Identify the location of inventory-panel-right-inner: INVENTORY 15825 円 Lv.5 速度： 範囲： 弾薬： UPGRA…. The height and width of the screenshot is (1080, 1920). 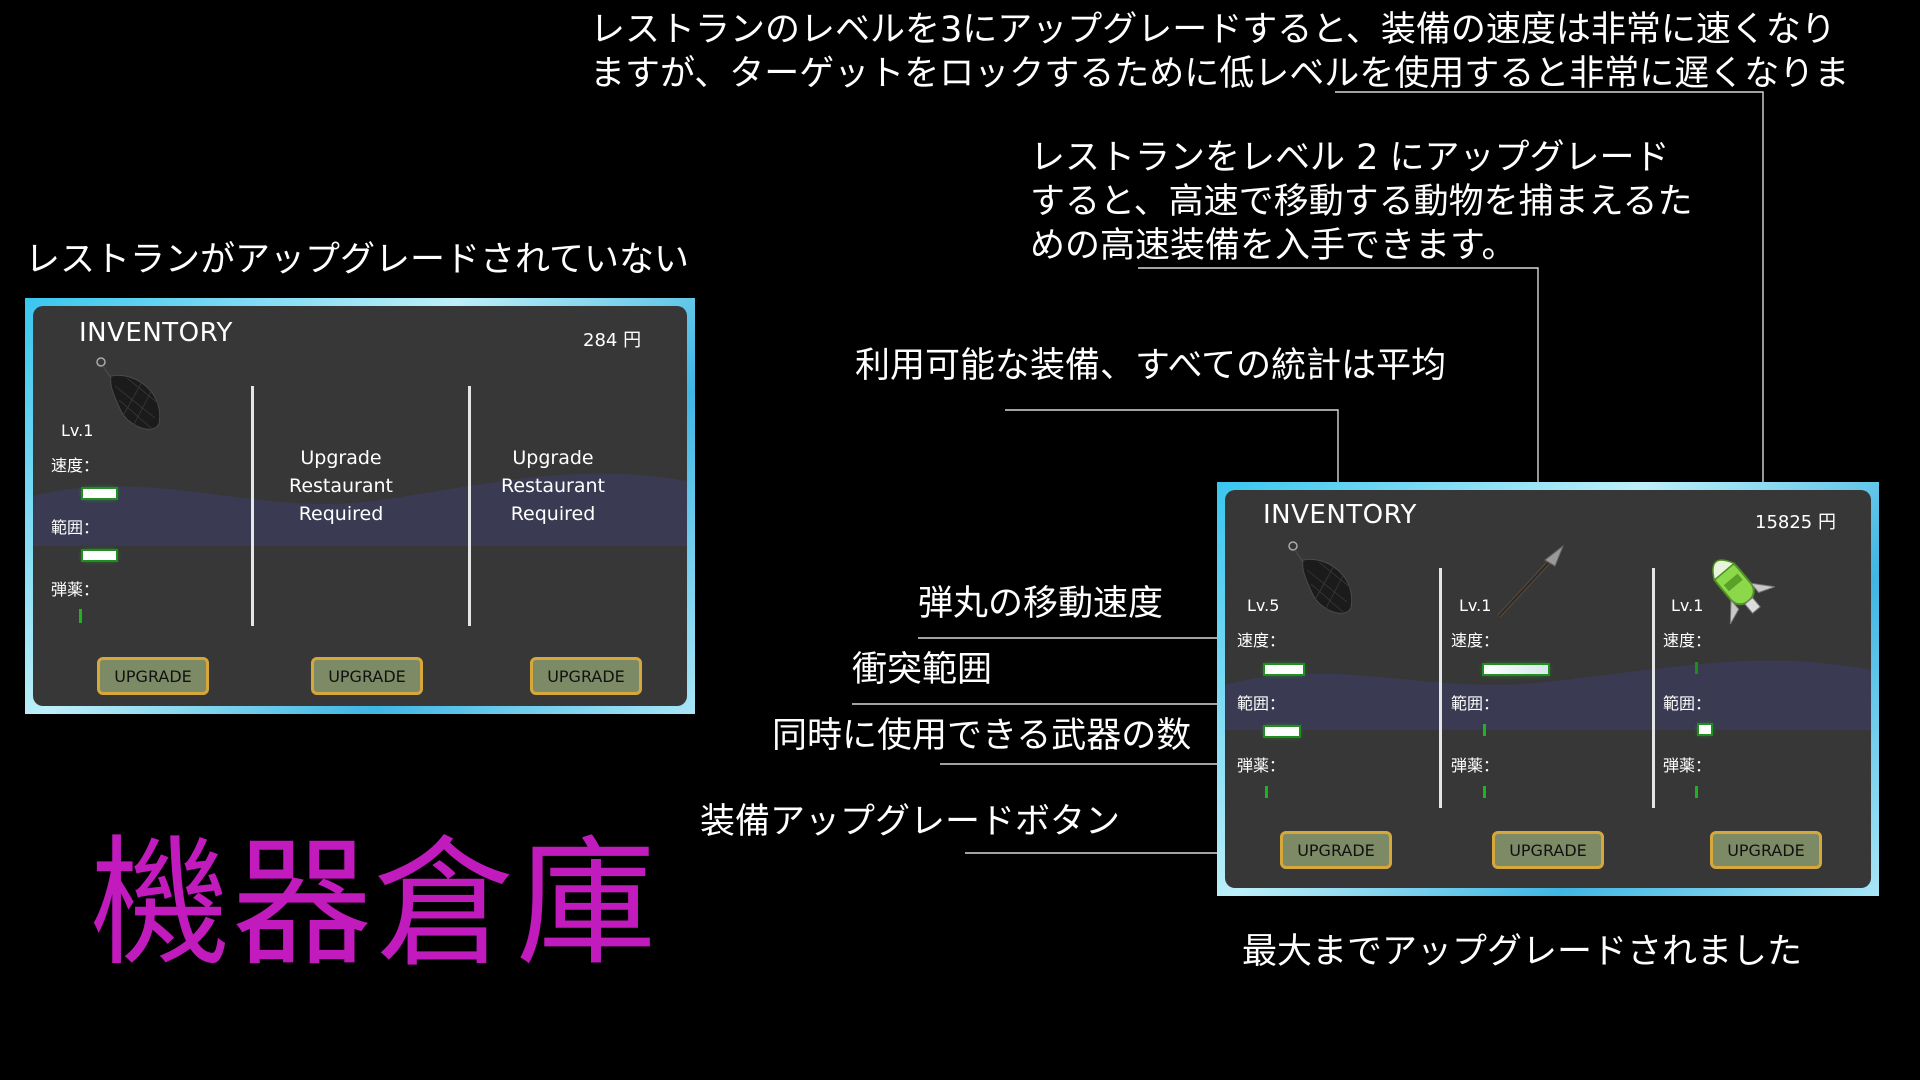
(1548, 689).